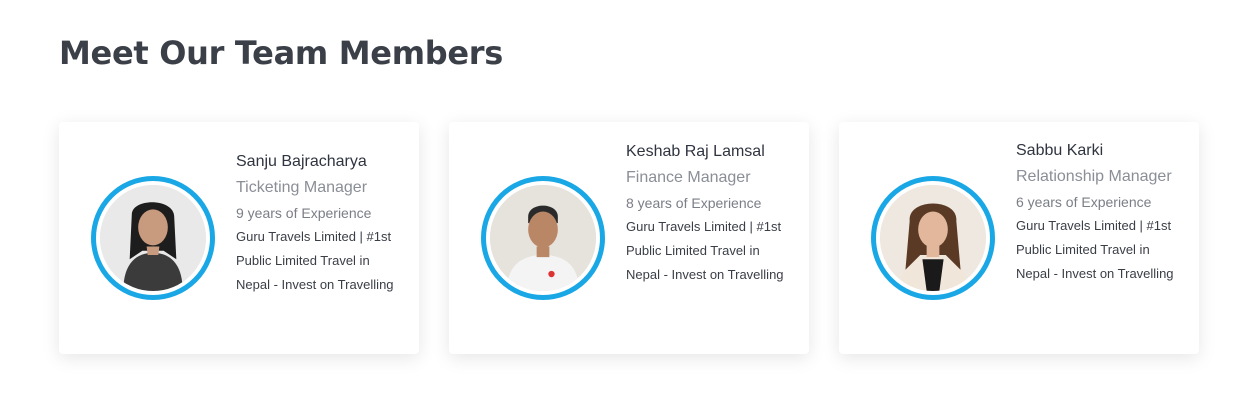 The image size is (1235, 410). I want to click on member-role: Ticketing Manager, so click(302, 187).